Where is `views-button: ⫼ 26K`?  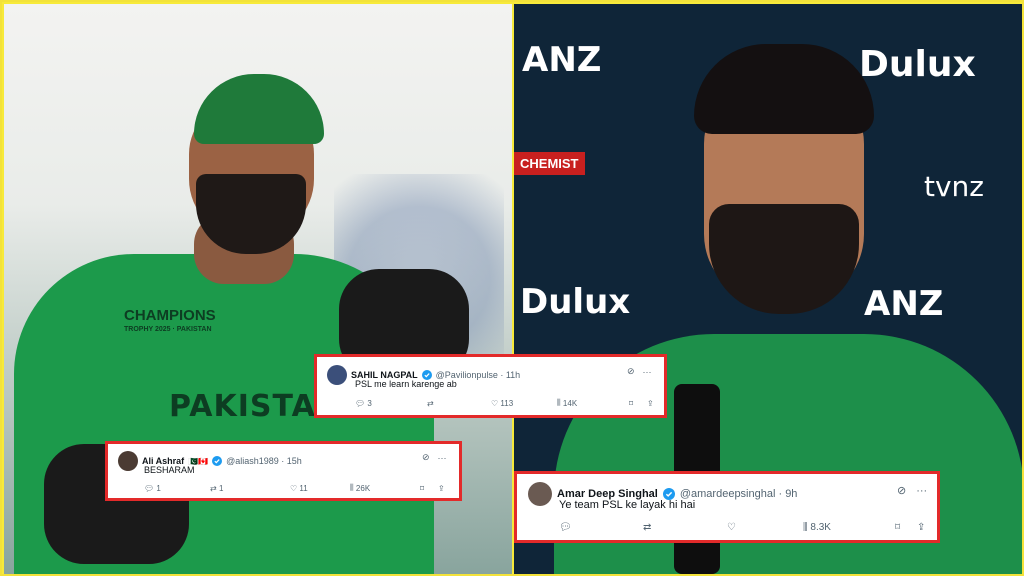 views-button: ⫼ 26K is located at coordinates (385, 488).